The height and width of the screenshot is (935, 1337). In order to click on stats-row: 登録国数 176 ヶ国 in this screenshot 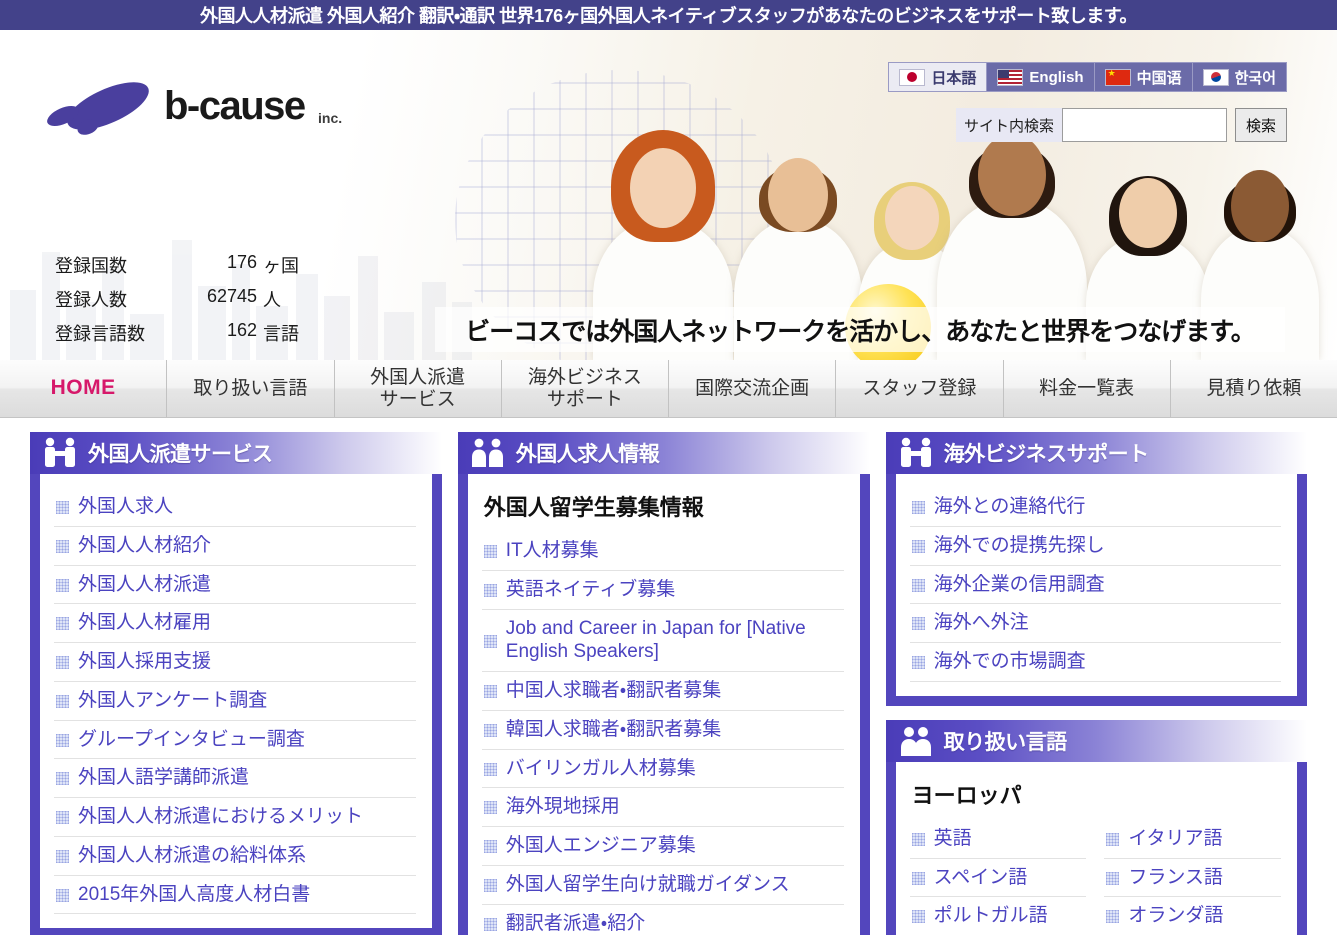, I will do `click(177, 265)`.